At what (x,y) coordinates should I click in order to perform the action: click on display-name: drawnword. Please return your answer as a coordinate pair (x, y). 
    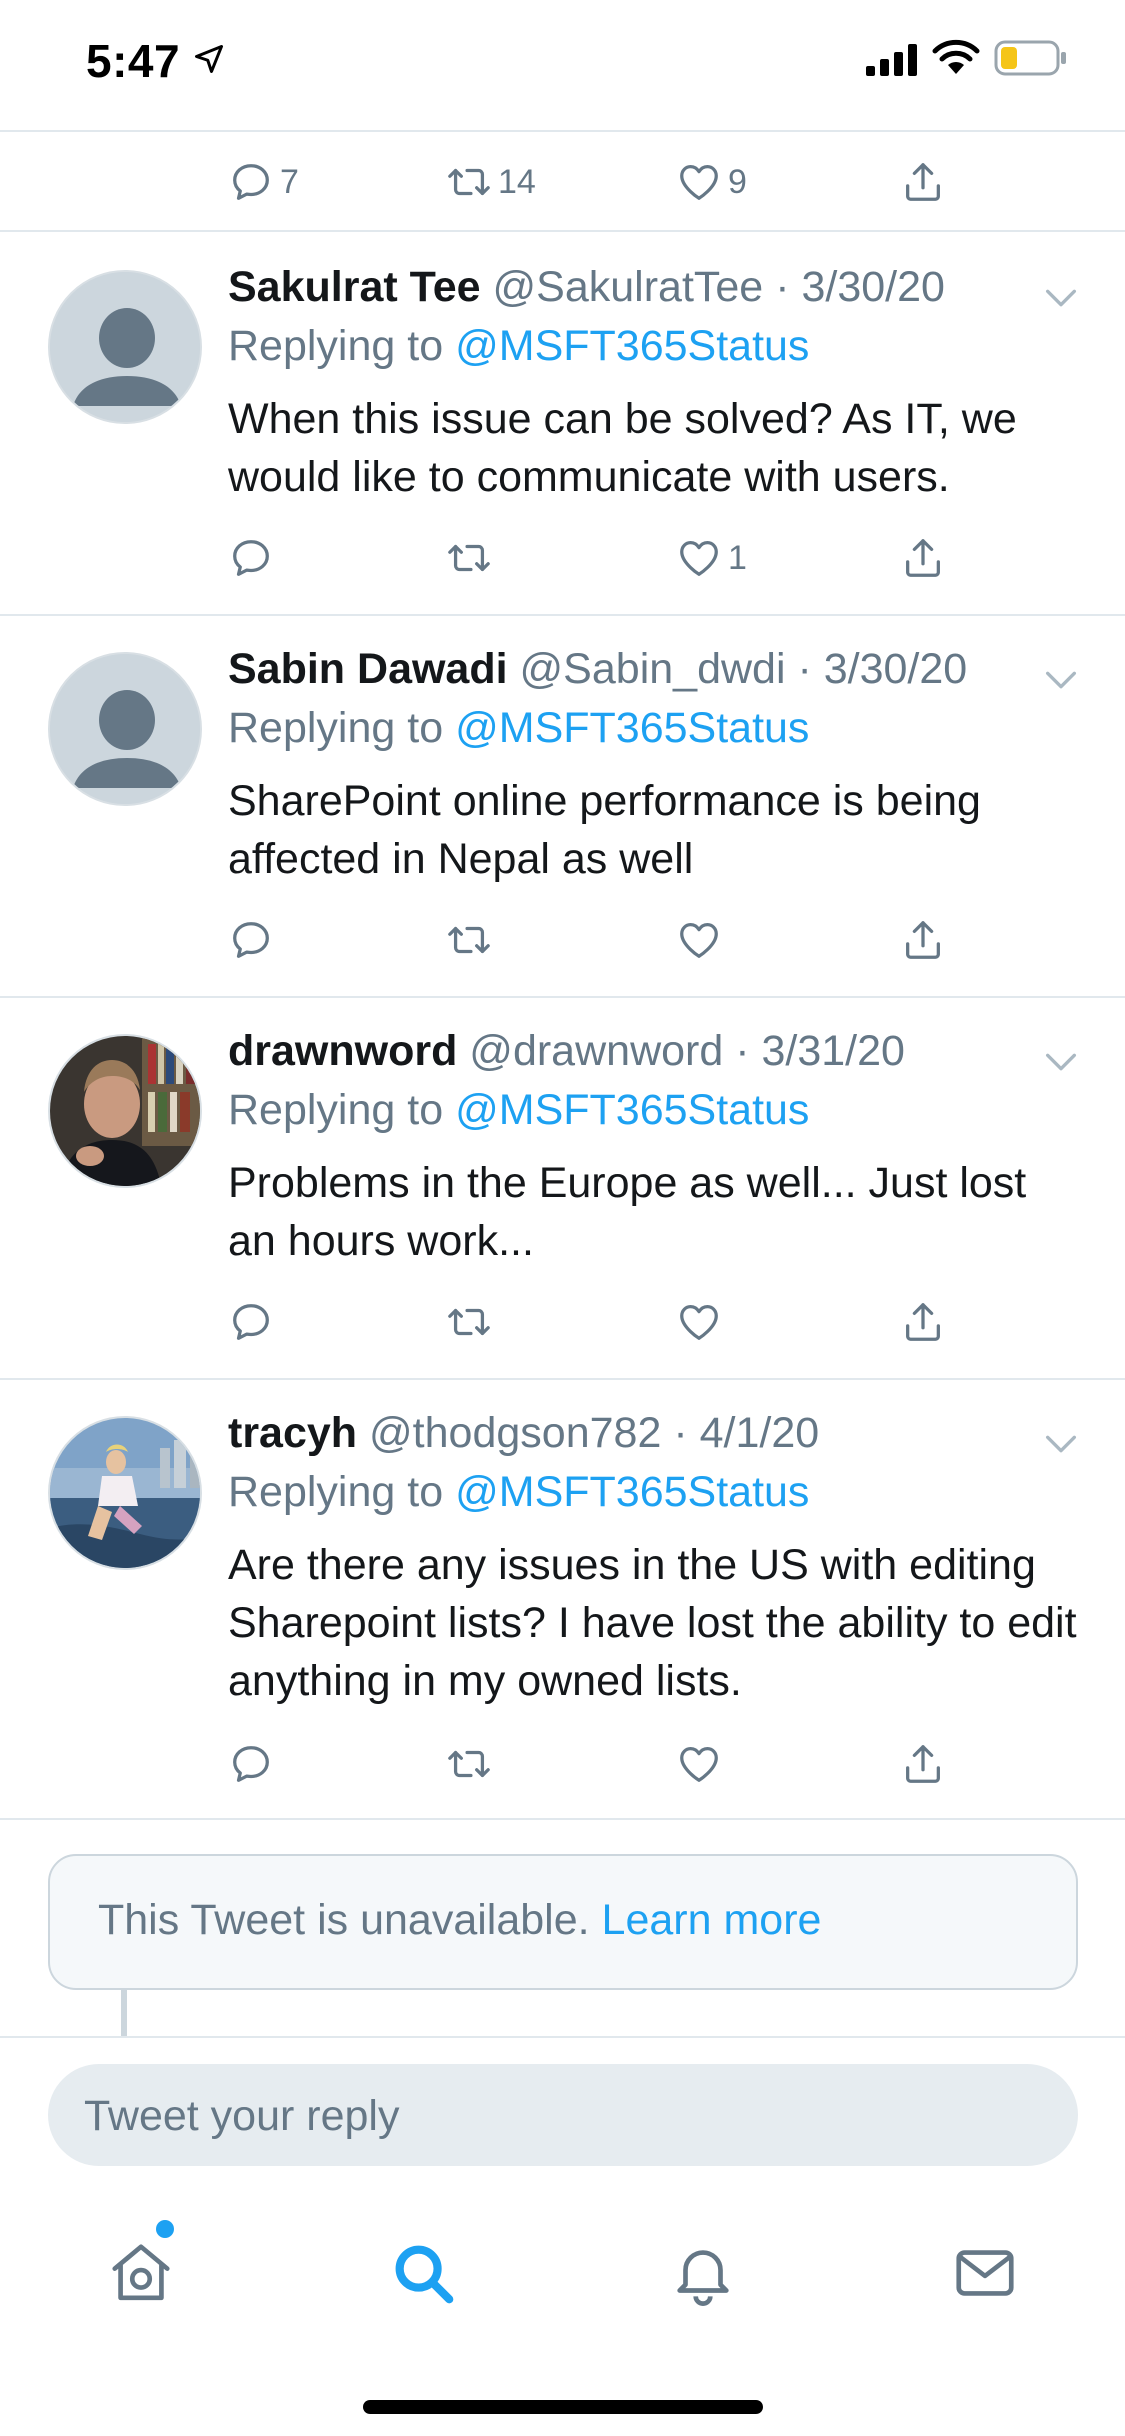
    Looking at the image, I should click on (342, 1051).